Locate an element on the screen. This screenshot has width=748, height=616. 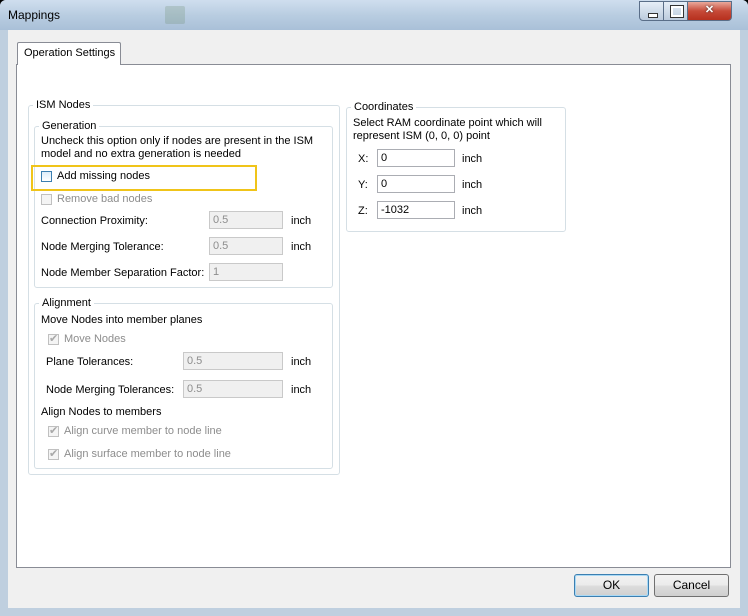
z-label: Z: is located at coordinates (363, 211).